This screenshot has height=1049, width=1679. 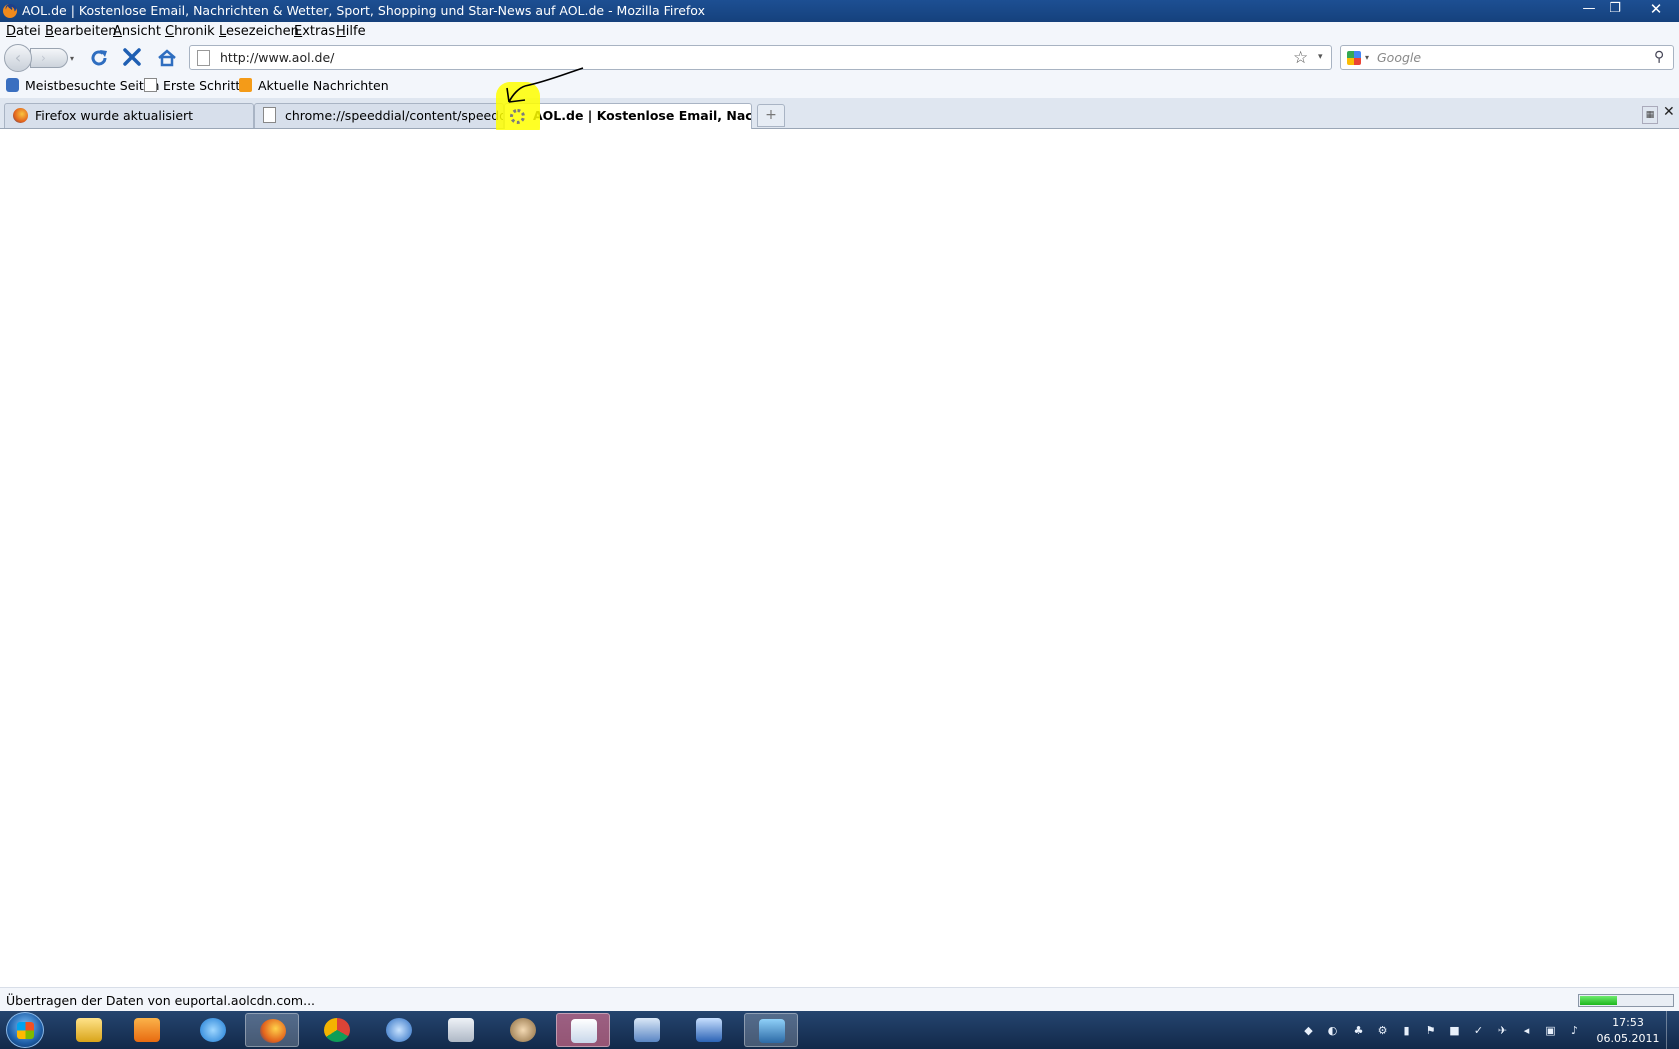 I want to click on tray-flag-icon: ⚑, so click(x=1430, y=1030).